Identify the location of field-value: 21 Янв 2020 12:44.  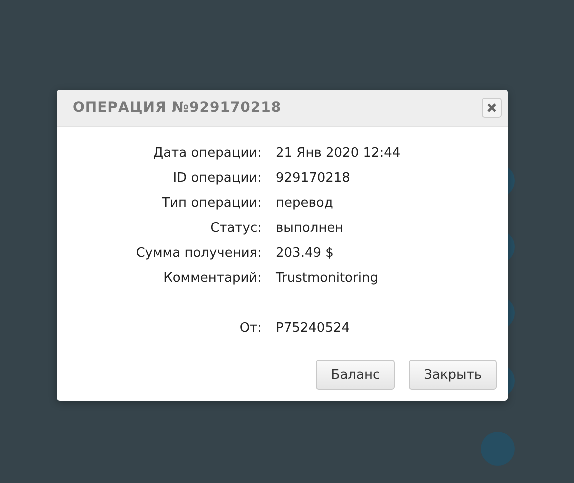
(339, 153).